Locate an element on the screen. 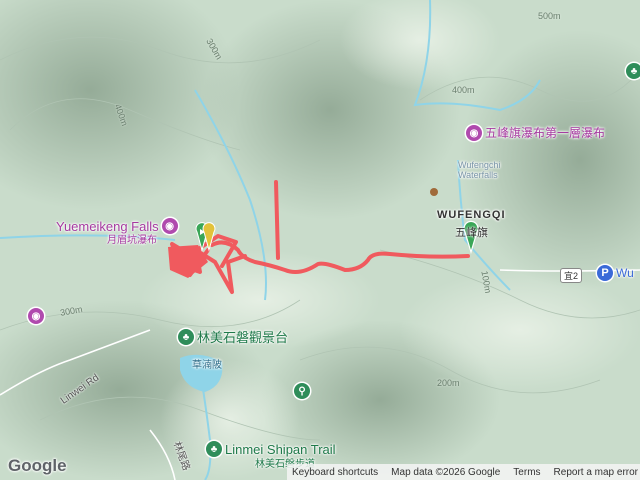 The image size is (640, 480). parking-icon: P is located at coordinates (605, 273).